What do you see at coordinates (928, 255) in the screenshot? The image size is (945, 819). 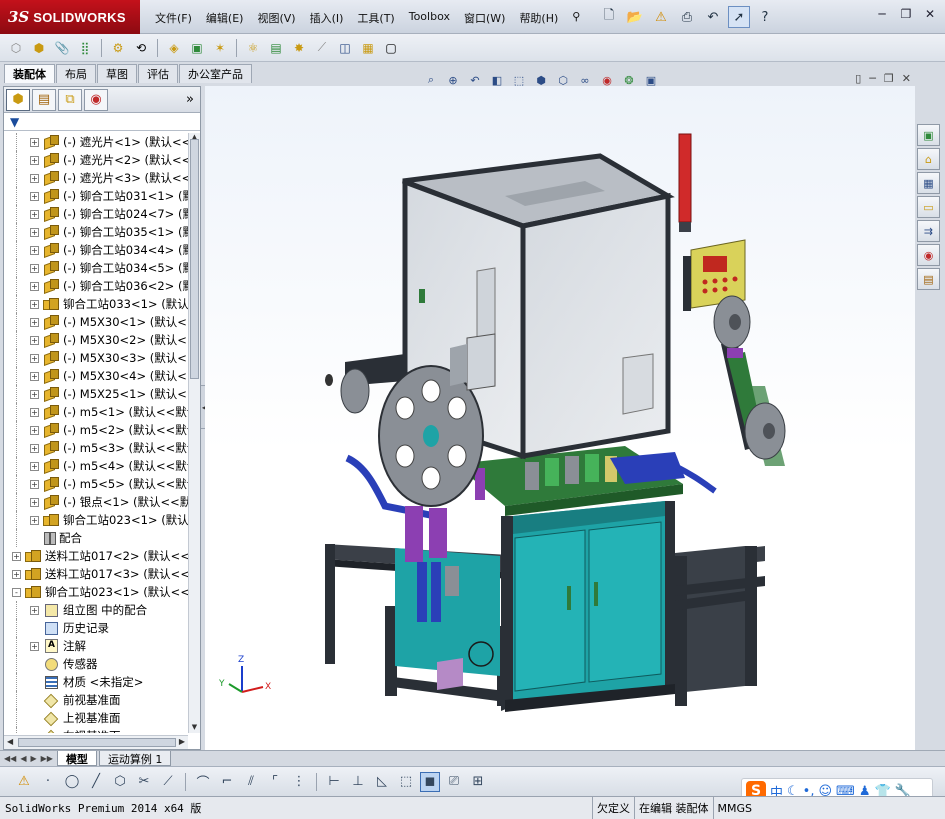 I see `appearances-scenes-icon: ◉` at bounding box center [928, 255].